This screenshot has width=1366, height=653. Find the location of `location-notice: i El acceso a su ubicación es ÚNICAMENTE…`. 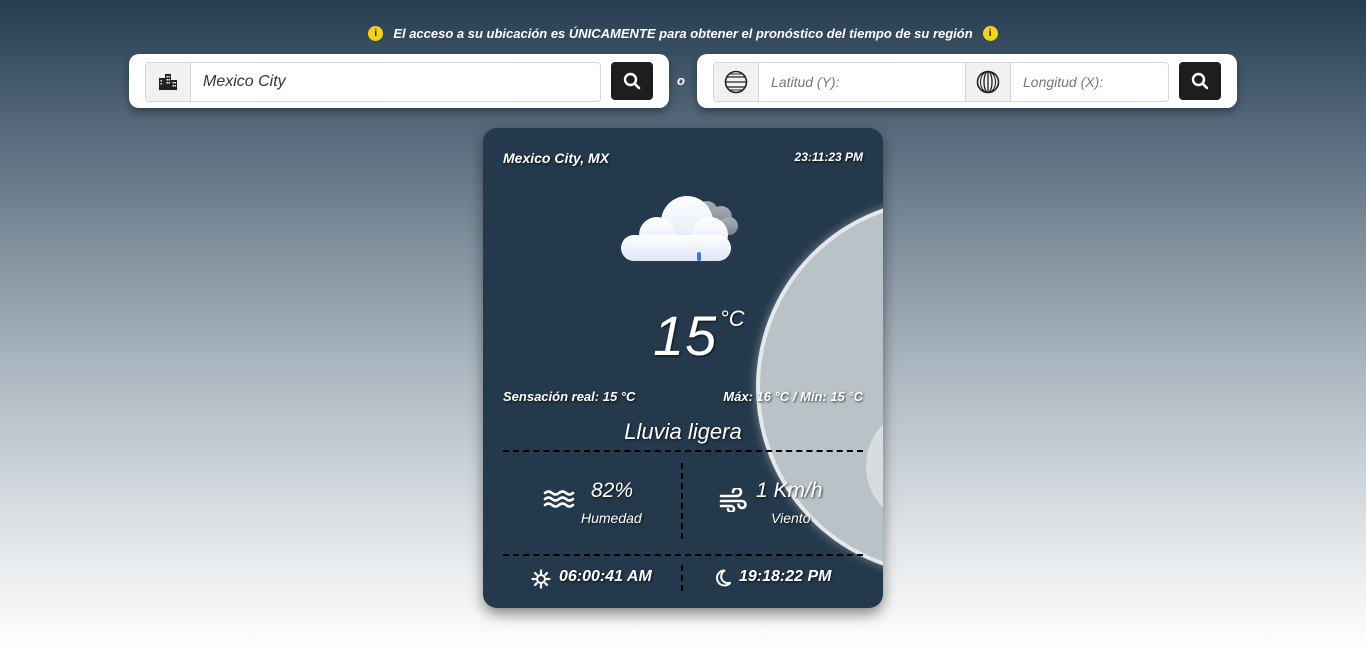

location-notice: i El acceso a su ubicación es ÚNICAMENTE… is located at coordinates (683, 33).